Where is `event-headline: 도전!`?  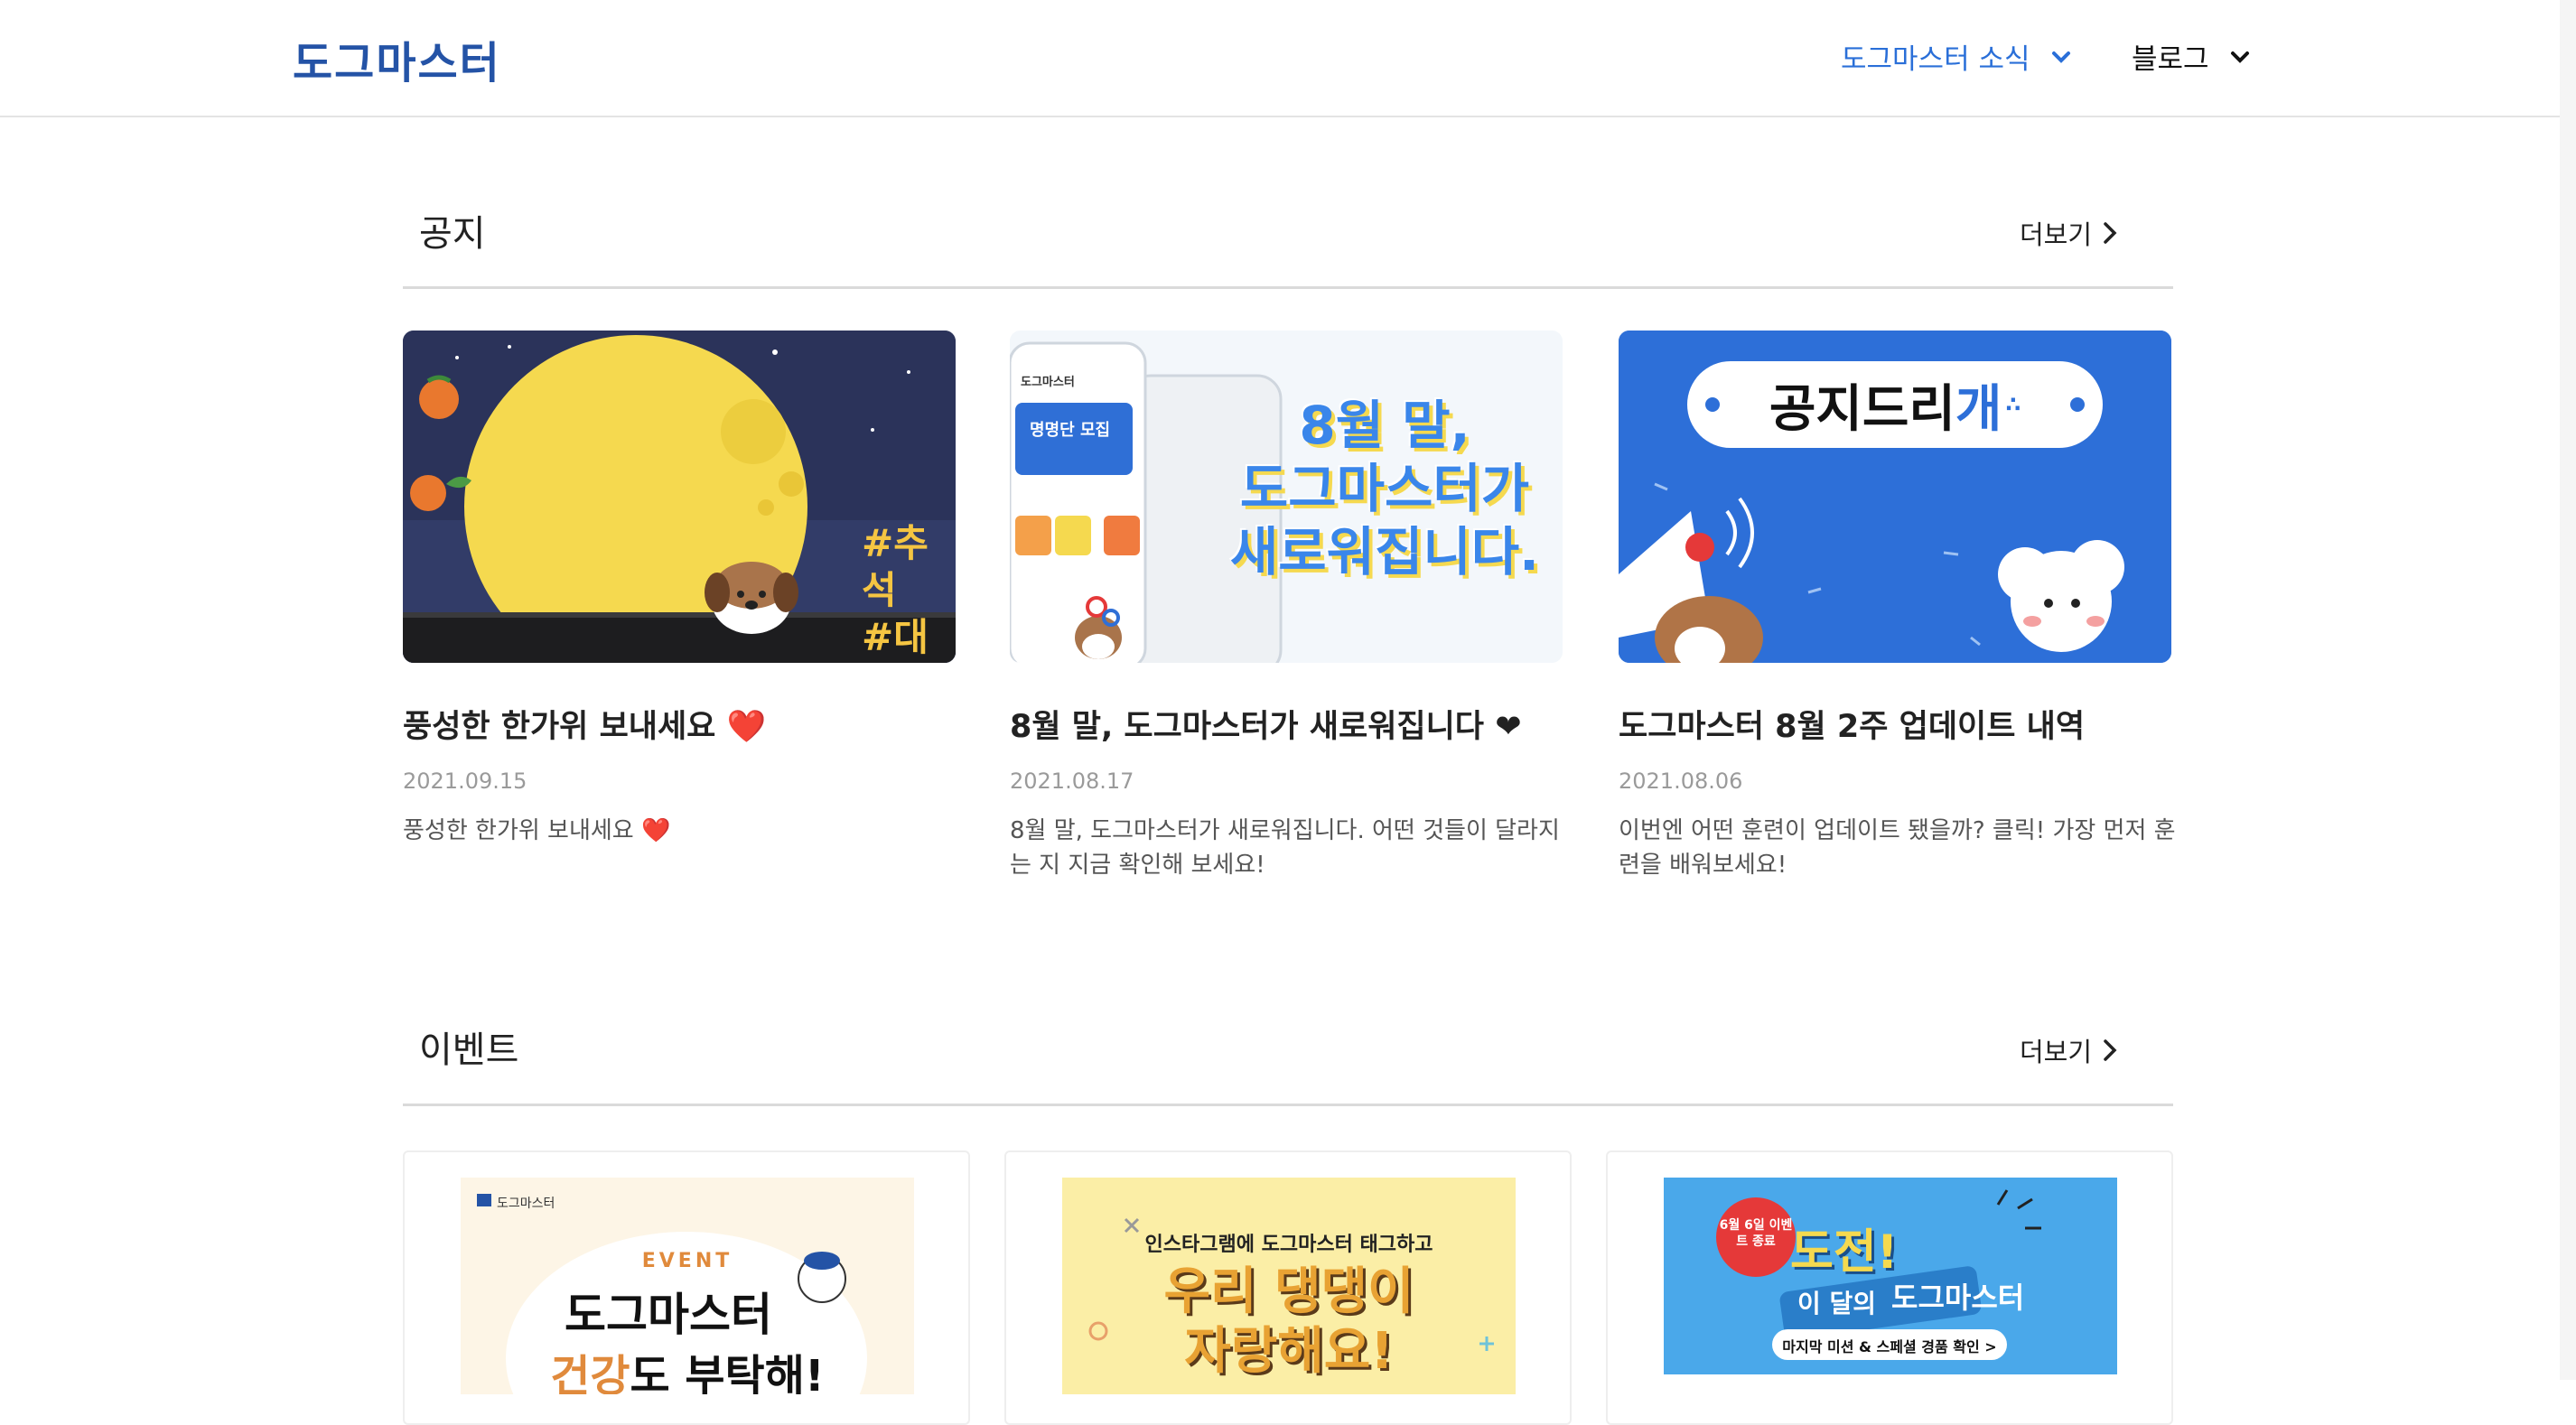 event-headline: 도전! is located at coordinates (1845, 1252).